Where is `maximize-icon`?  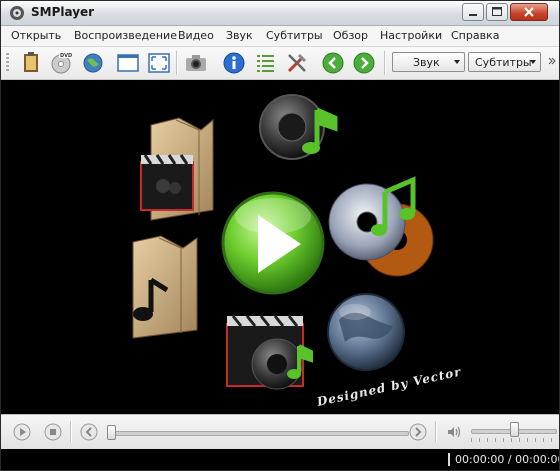
maximize-icon is located at coordinates (497, 11).